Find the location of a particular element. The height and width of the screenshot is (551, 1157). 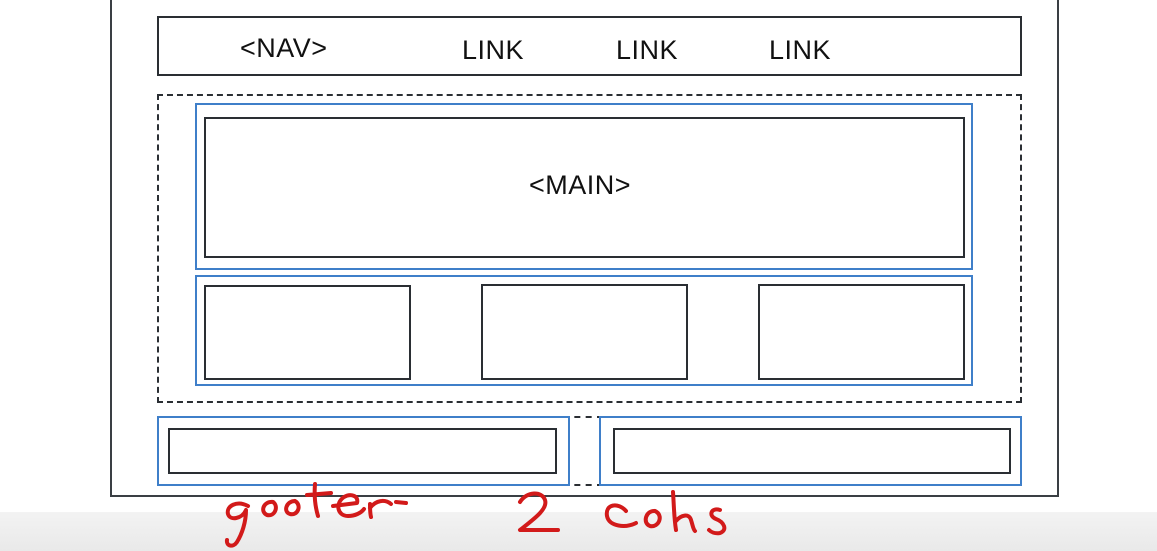

nav-link-1: LINK is located at coordinates (493, 50).